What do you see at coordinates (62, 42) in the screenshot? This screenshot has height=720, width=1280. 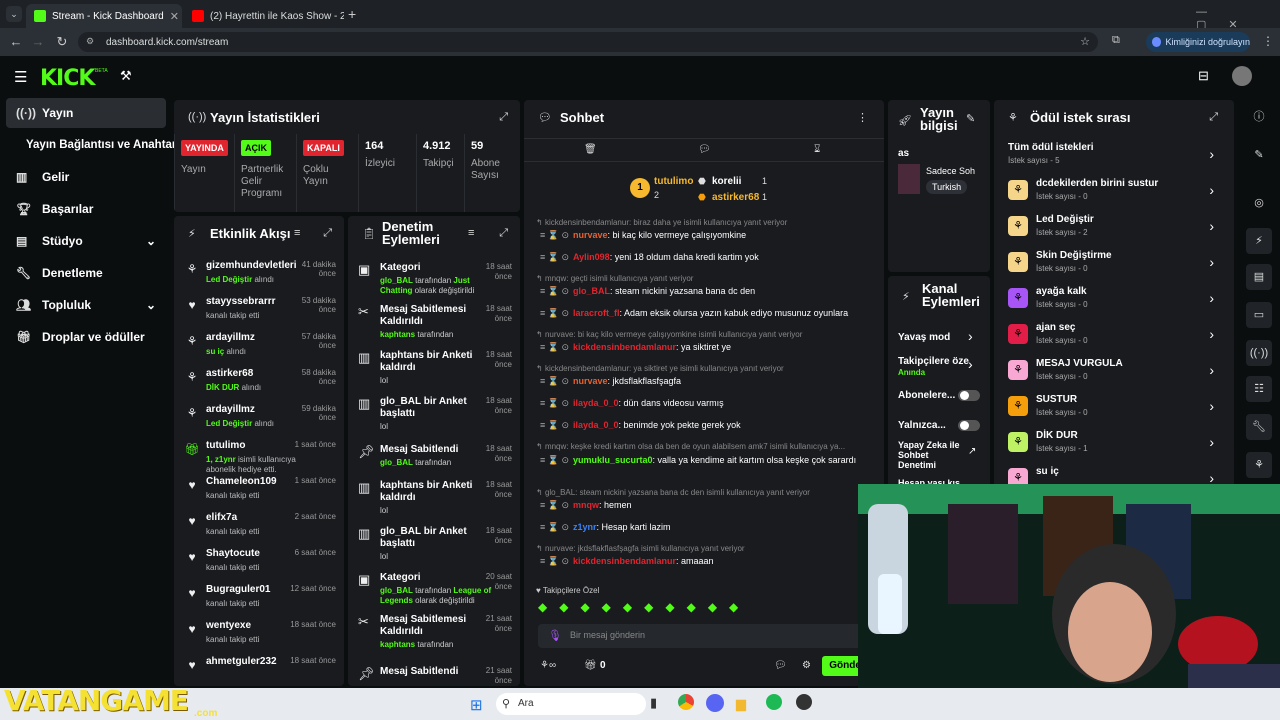 I see `reload-icon: ↻` at bounding box center [62, 42].